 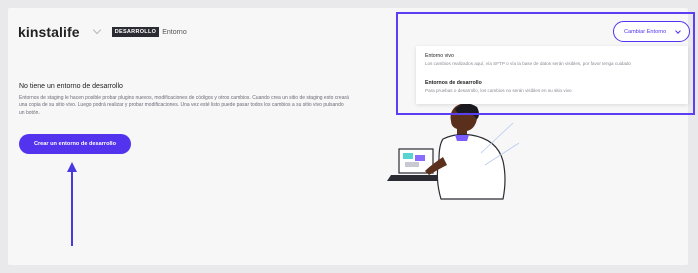 I want to click on option-title: Entorno vivo, so click(x=439, y=56).